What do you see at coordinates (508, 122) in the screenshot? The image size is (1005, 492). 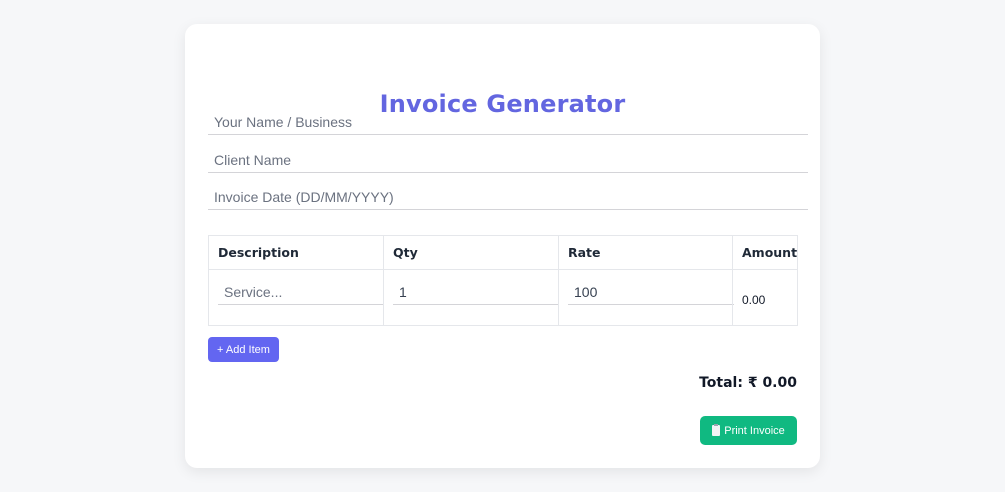 I see `business-name-input` at bounding box center [508, 122].